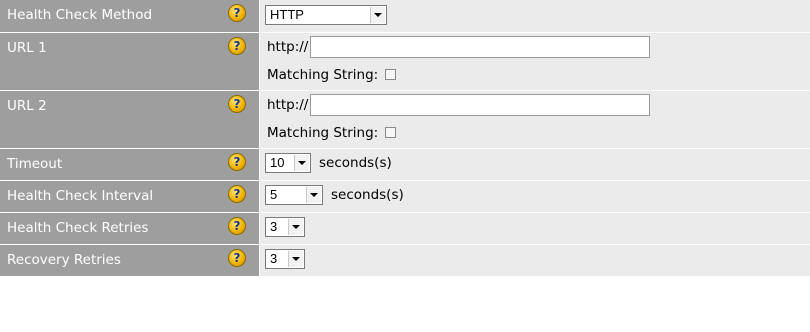 The width and height of the screenshot is (810, 332). What do you see at coordinates (323, 74) in the screenshot?
I see `url-1-matching-string-label: Matching String:` at bounding box center [323, 74].